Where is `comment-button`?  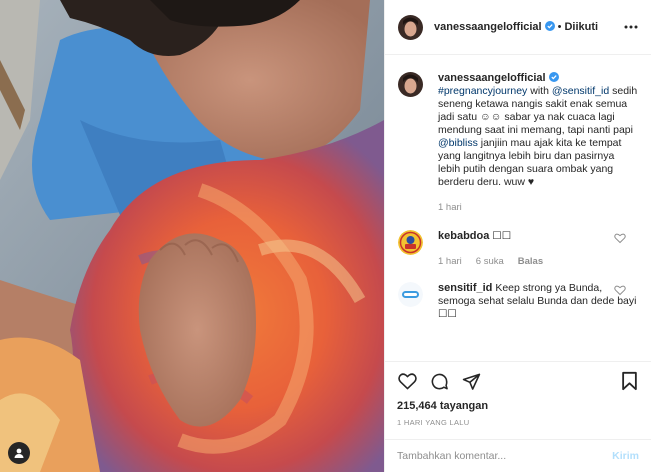
comment-button is located at coordinates (439, 381).